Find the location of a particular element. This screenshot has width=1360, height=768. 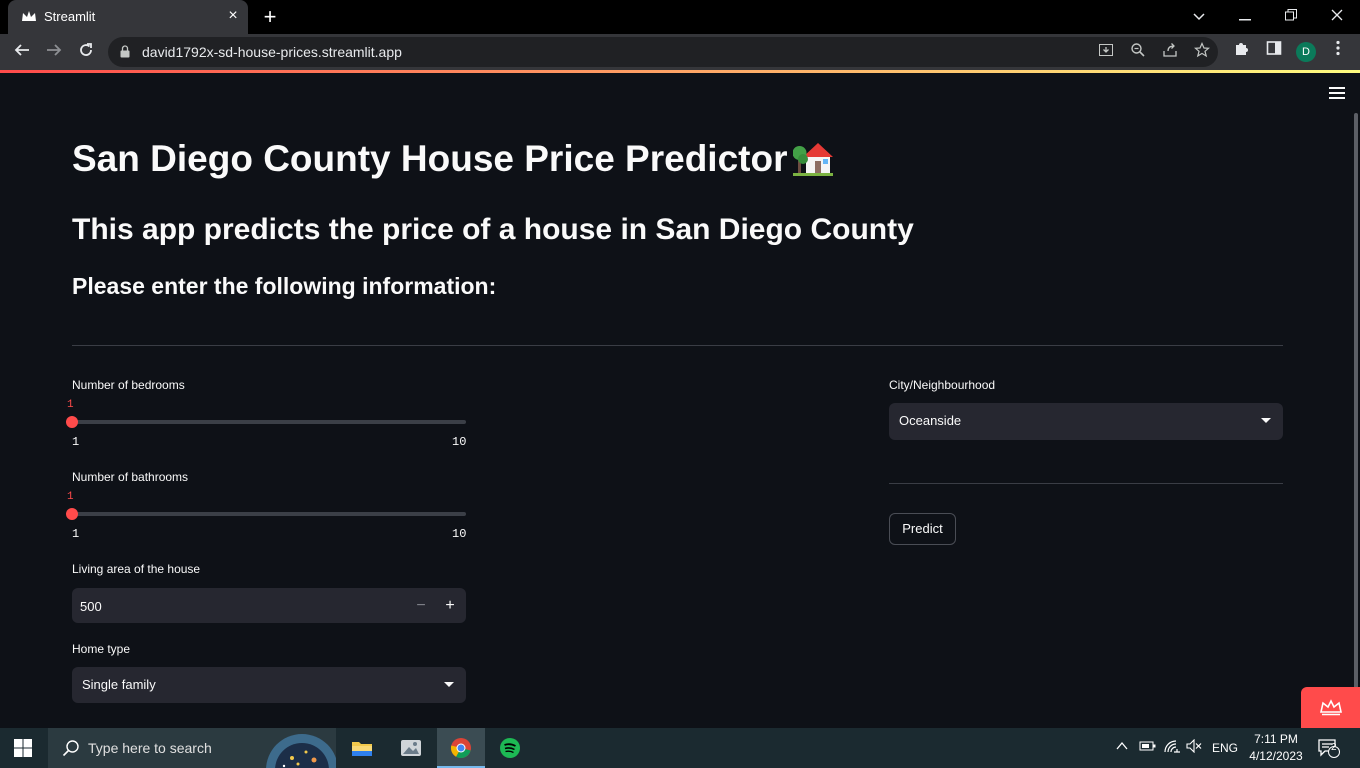

url-text: david1792x-sd-house-prices.streamlit.app is located at coordinates (272, 52).